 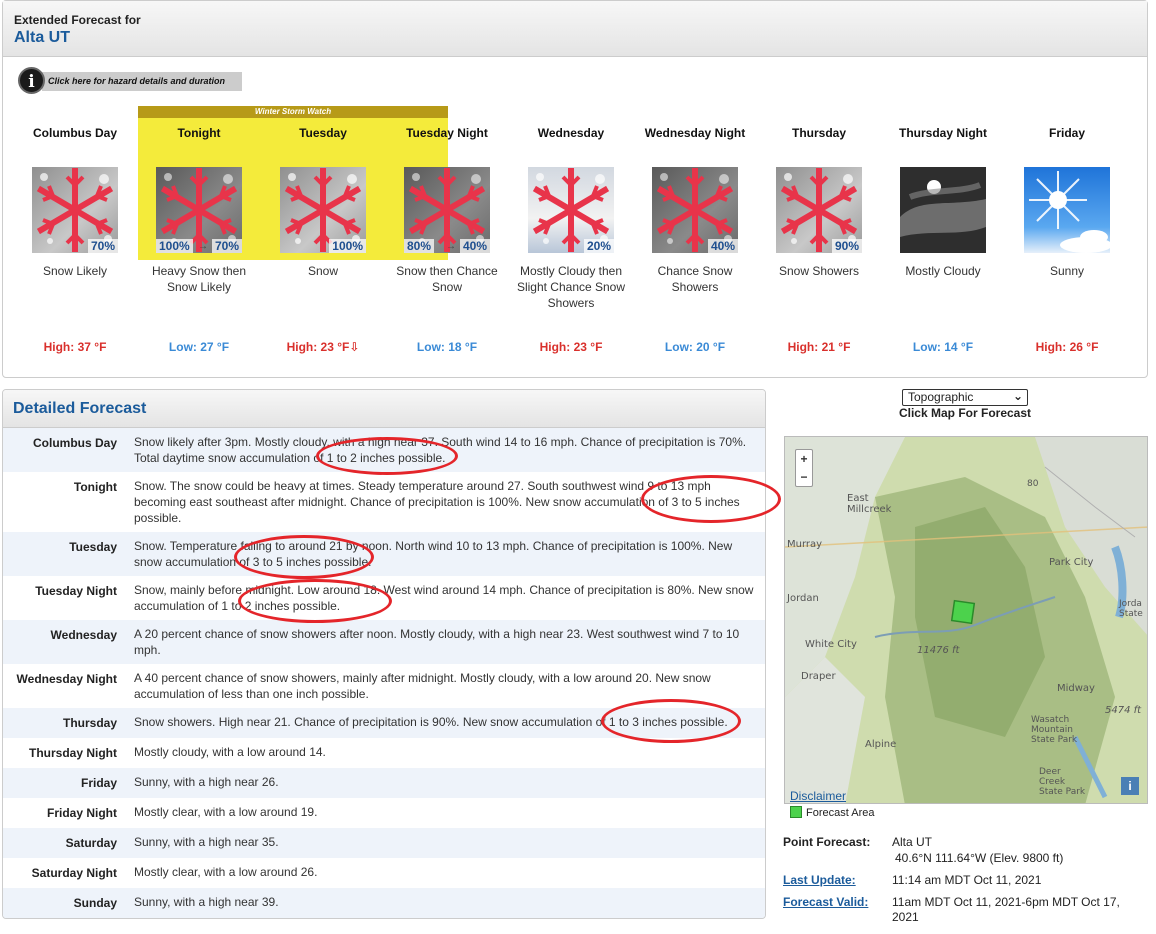 What do you see at coordinates (818, 133) in the screenshot?
I see `period-name: Thursday` at bounding box center [818, 133].